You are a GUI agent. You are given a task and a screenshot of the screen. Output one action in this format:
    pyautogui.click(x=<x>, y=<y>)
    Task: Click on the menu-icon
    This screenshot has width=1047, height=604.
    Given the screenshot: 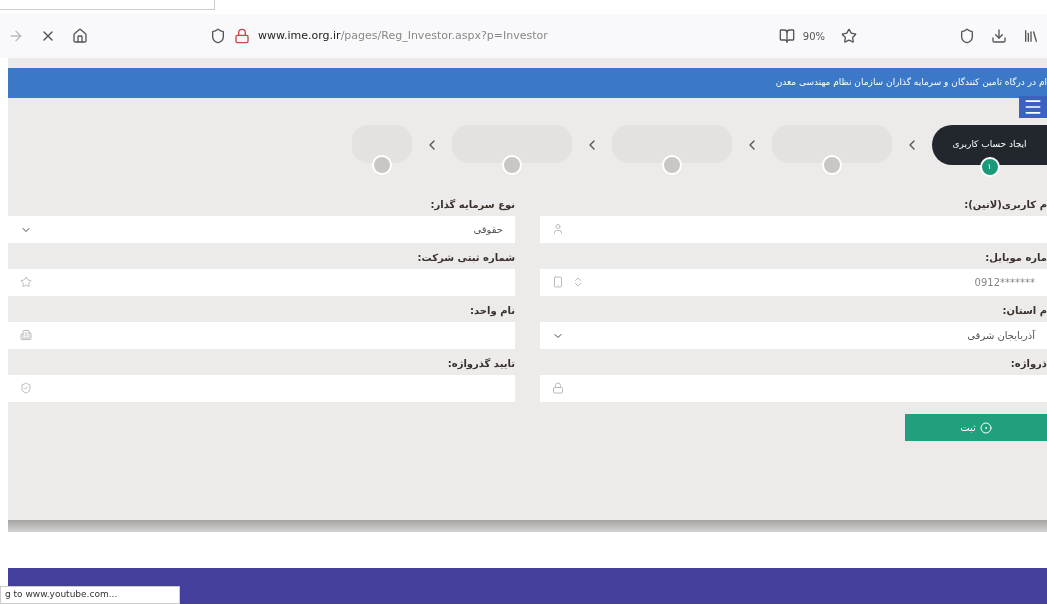 What is the action you would take?
    pyautogui.click(x=1033, y=107)
    